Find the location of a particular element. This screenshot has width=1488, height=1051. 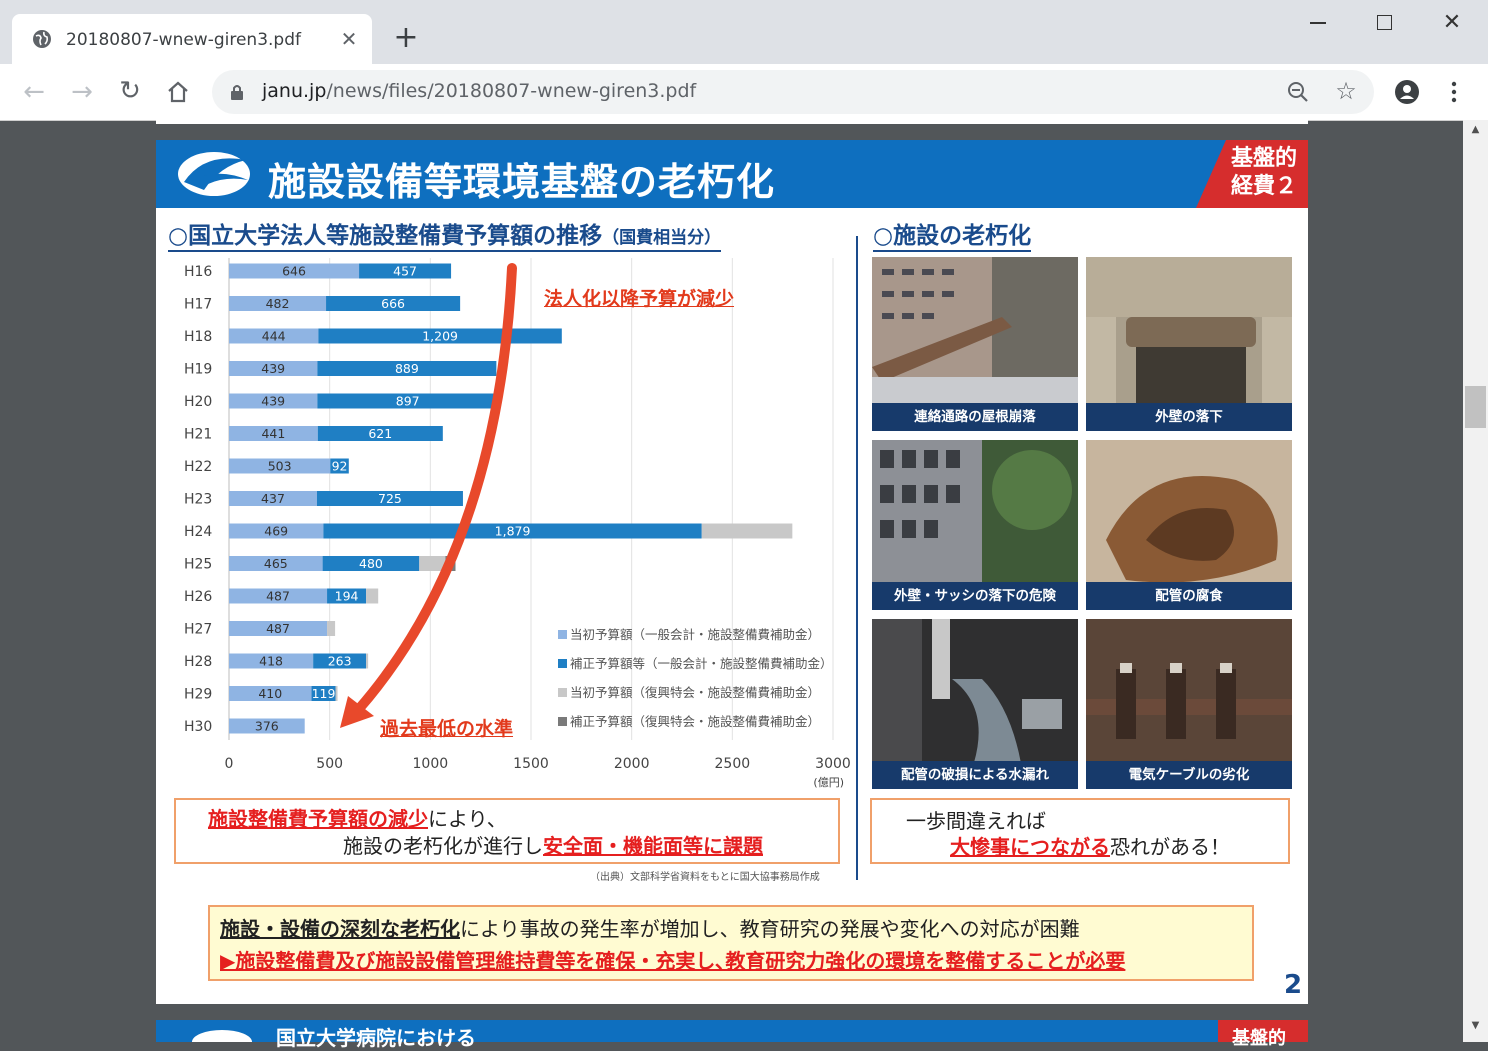

data-label: 437 is located at coordinates (273, 498).